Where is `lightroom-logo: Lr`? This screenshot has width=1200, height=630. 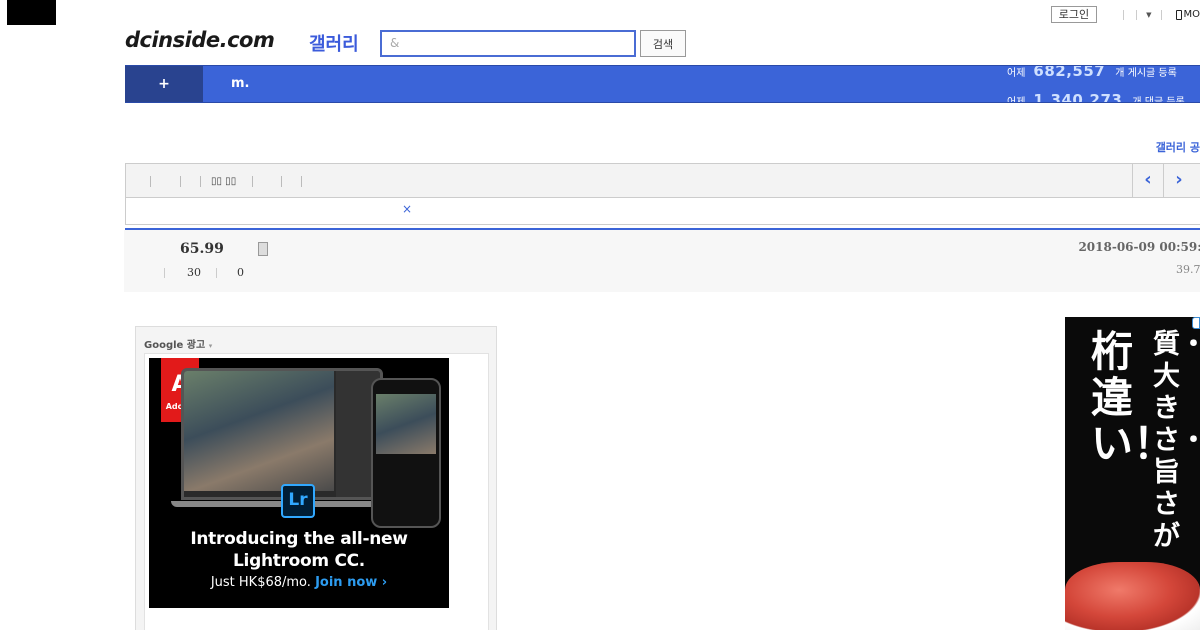 lightroom-logo: Lr is located at coordinates (298, 501).